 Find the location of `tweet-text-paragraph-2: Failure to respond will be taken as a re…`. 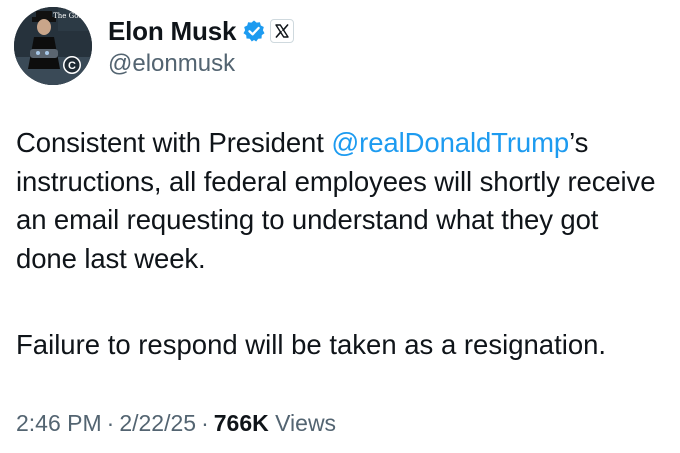

tweet-text-paragraph-2: Failure to respond will be taken as a re… is located at coordinates (311, 344).